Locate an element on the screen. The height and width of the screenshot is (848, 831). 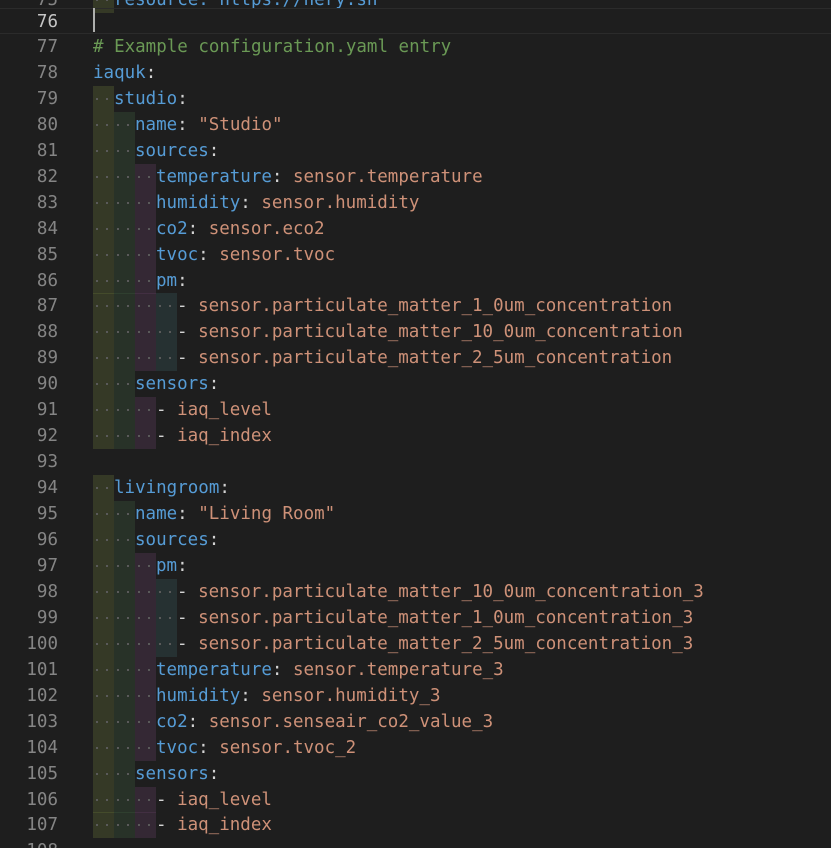
line-code: name: "Living Room" is located at coordinates (214, 514).